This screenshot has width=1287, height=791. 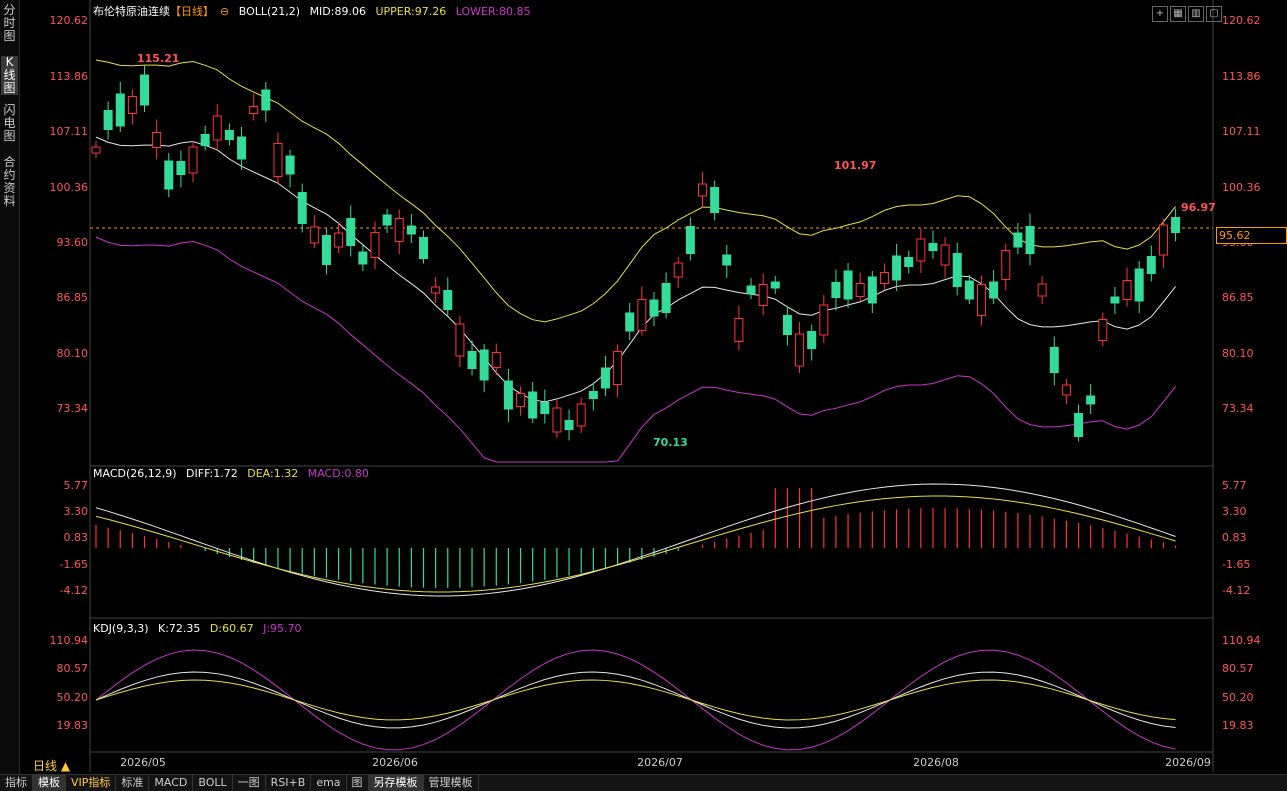 What do you see at coordinates (1238, 297) in the screenshot?
I see `price-axis-label: 86.85` at bounding box center [1238, 297].